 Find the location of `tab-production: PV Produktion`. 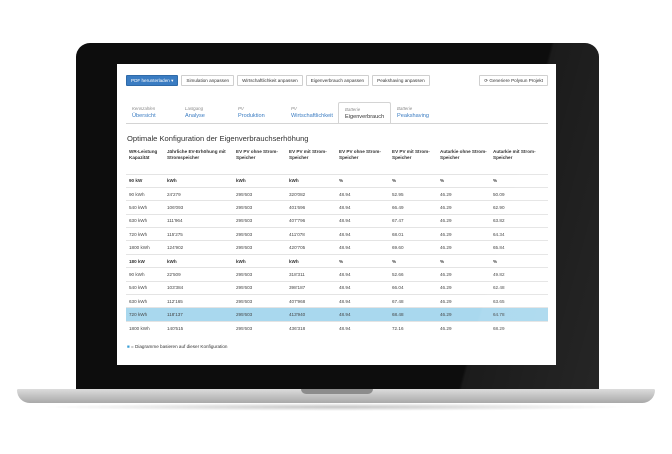

tab-production: PV Produktion is located at coordinates (258, 113).